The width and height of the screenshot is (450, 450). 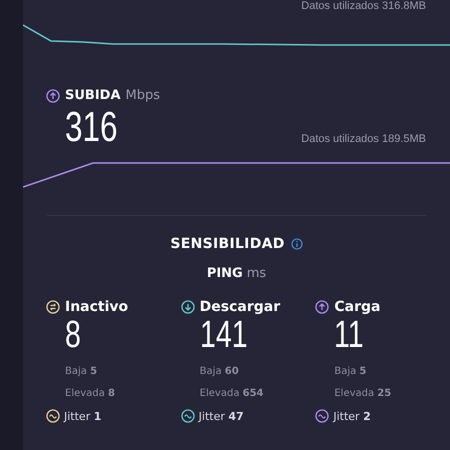 What do you see at coordinates (363, 393) in the screenshot?
I see `high-ping-text: Elevada 25` at bounding box center [363, 393].